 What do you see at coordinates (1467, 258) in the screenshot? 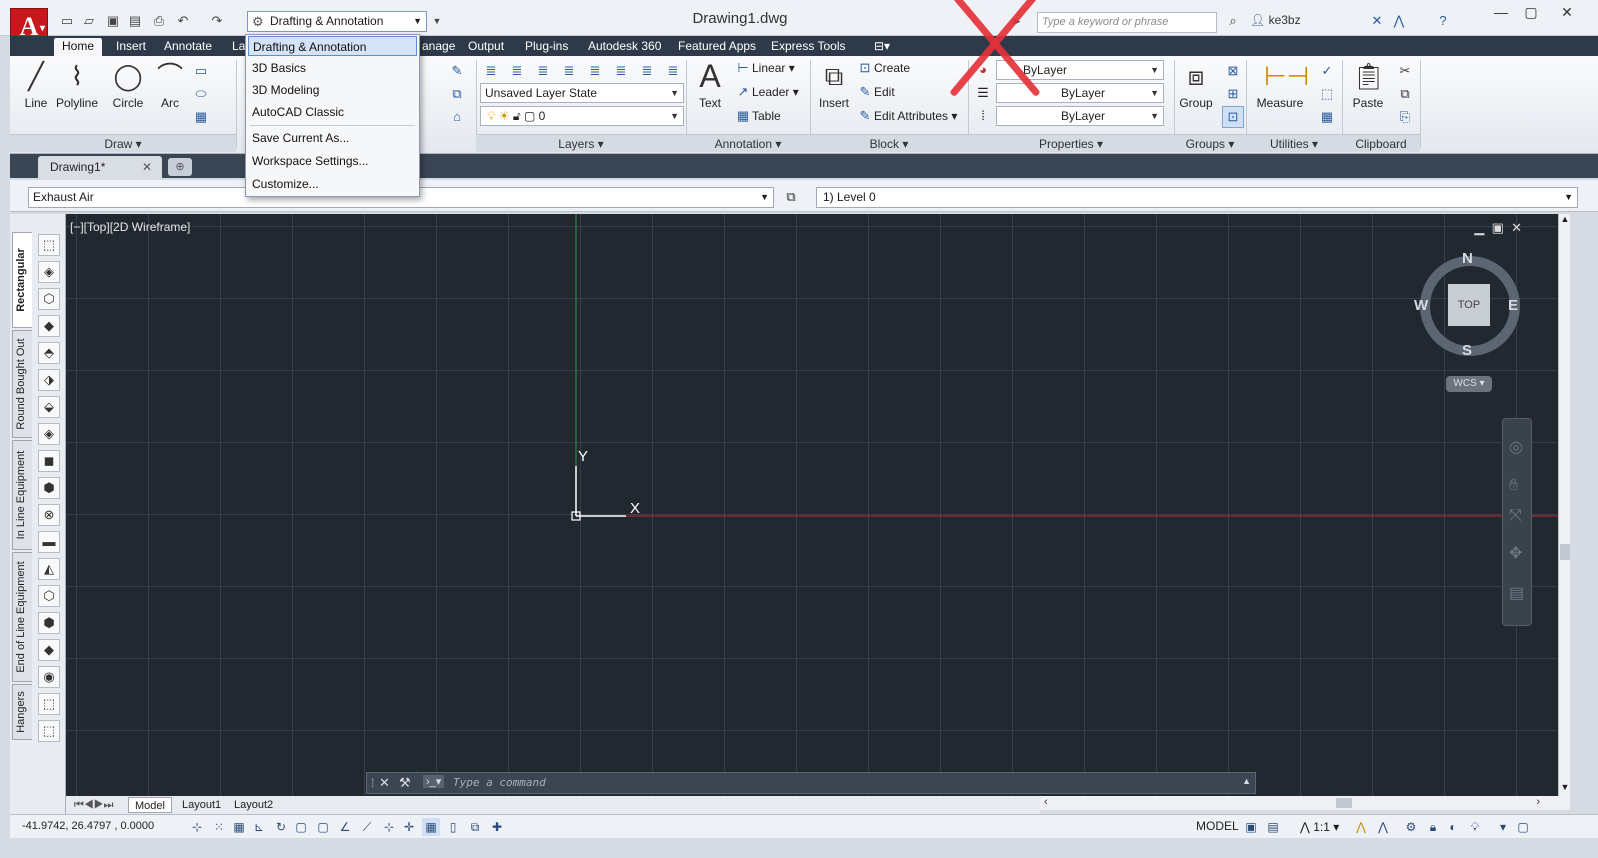
I see `compass-north: N` at bounding box center [1467, 258].